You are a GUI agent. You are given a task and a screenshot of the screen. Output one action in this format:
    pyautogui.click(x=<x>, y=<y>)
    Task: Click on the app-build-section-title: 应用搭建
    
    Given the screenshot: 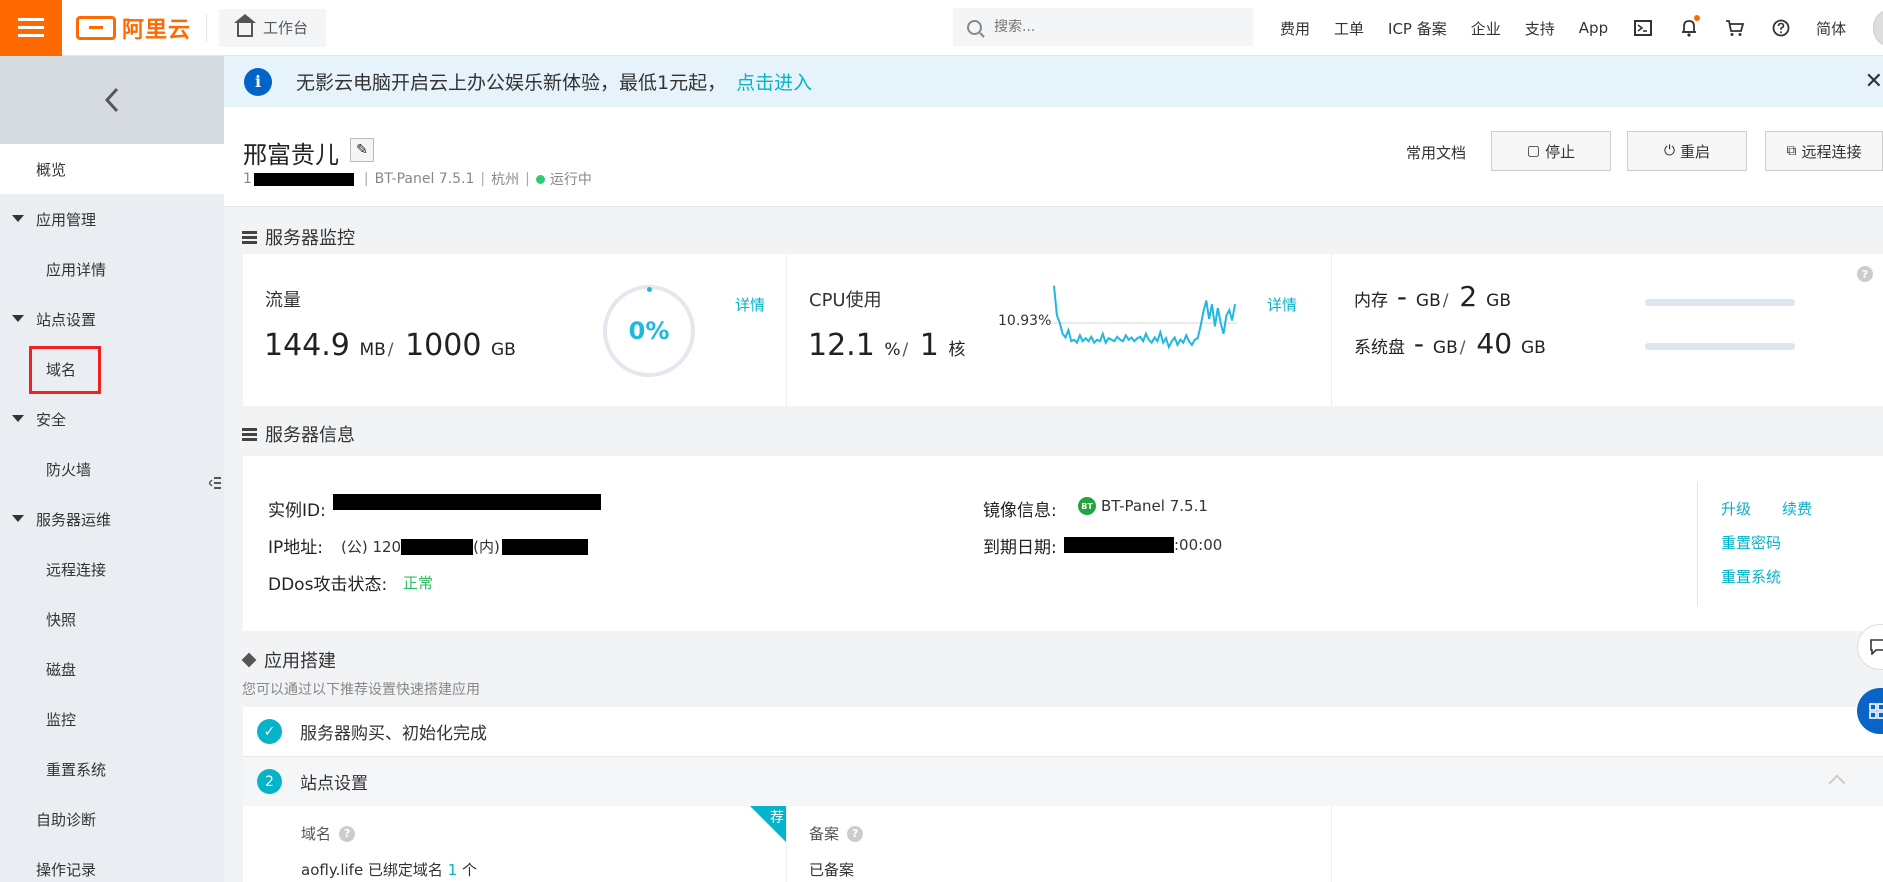 What is the action you would take?
    pyautogui.click(x=288, y=660)
    